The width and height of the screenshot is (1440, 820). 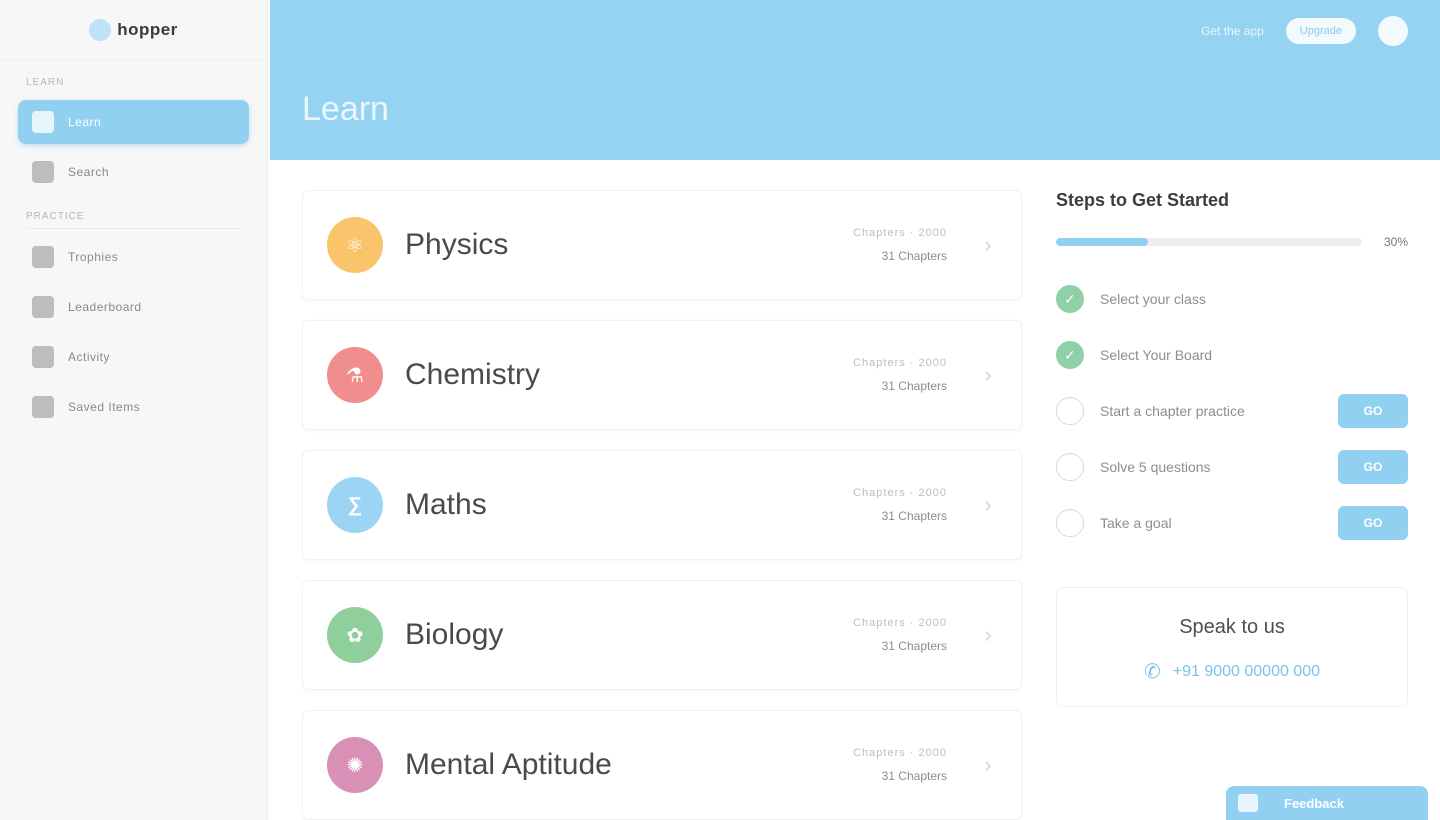 I want to click on sidebar-item-label: Leaderboard, so click(x=105, y=307).